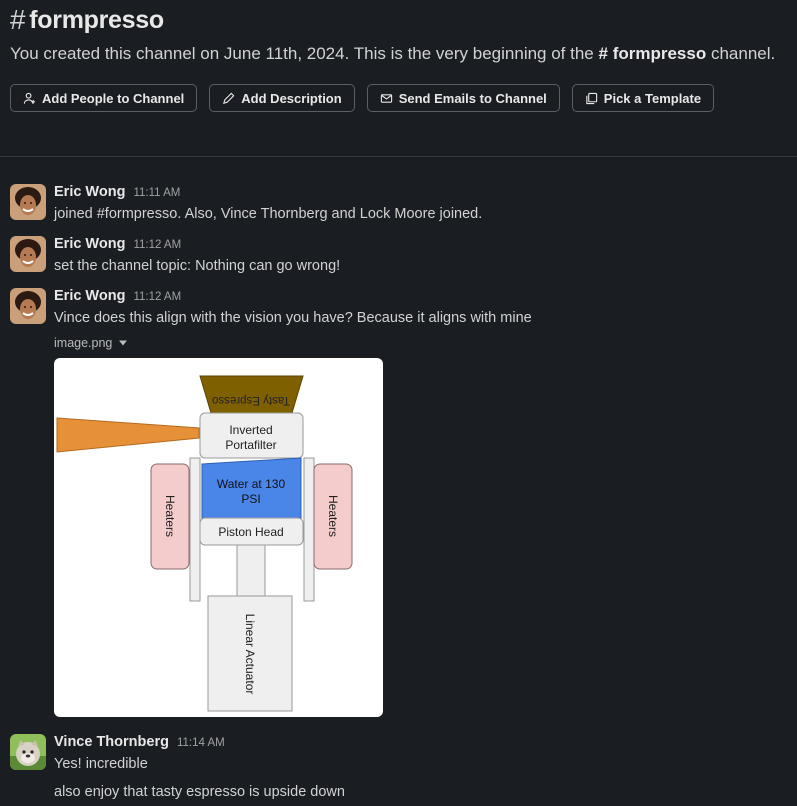 Image resolution: width=797 pixels, height=806 pixels. I want to click on diagram-spout, so click(128, 435).